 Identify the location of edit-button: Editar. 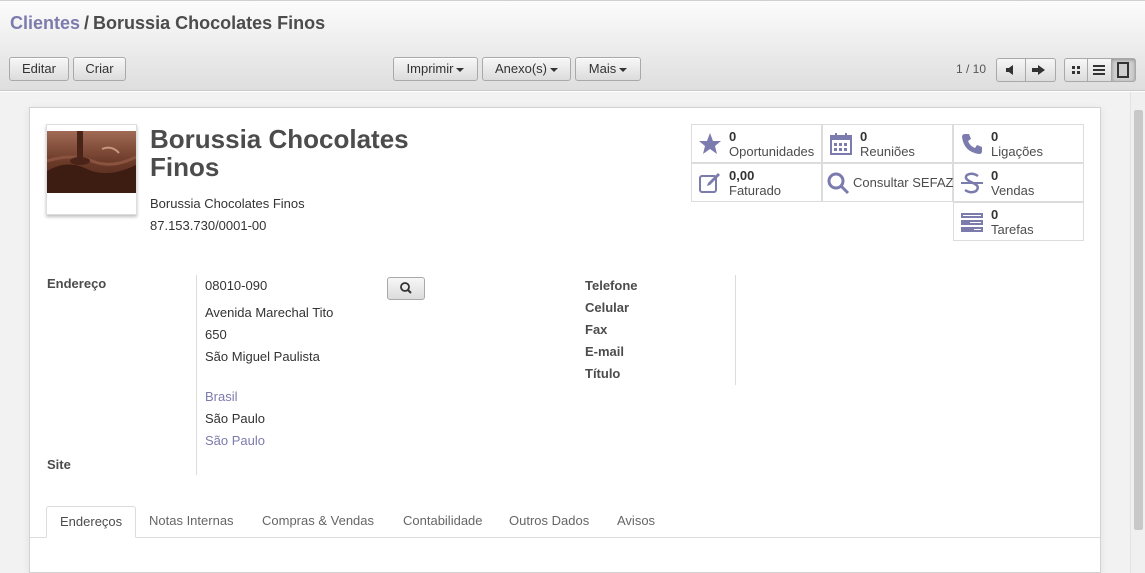
(39, 69).